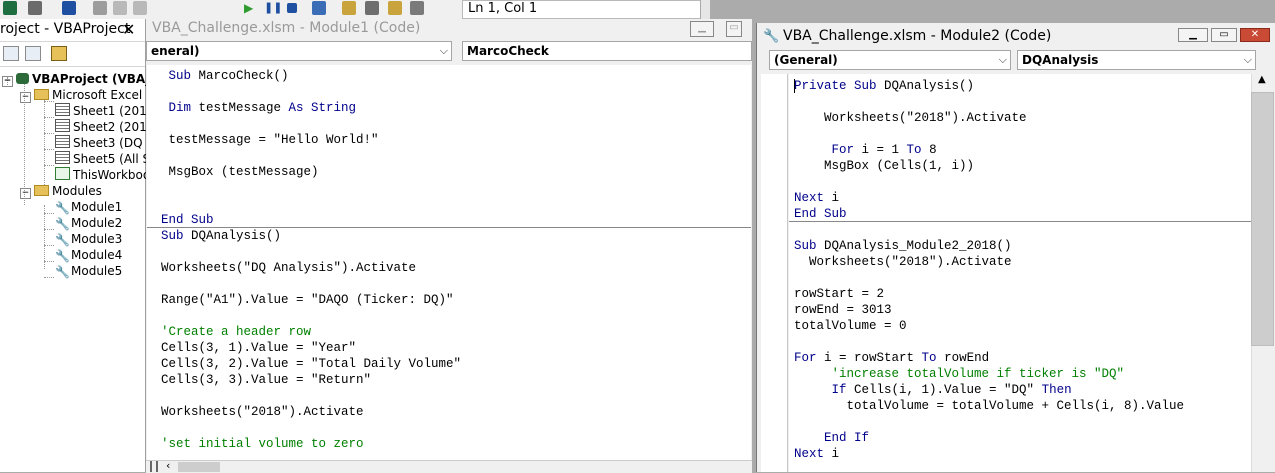  Describe the element at coordinates (607, 51) in the screenshot. I see `module1-procedure-dropdown: MarcoCheck` at that location.